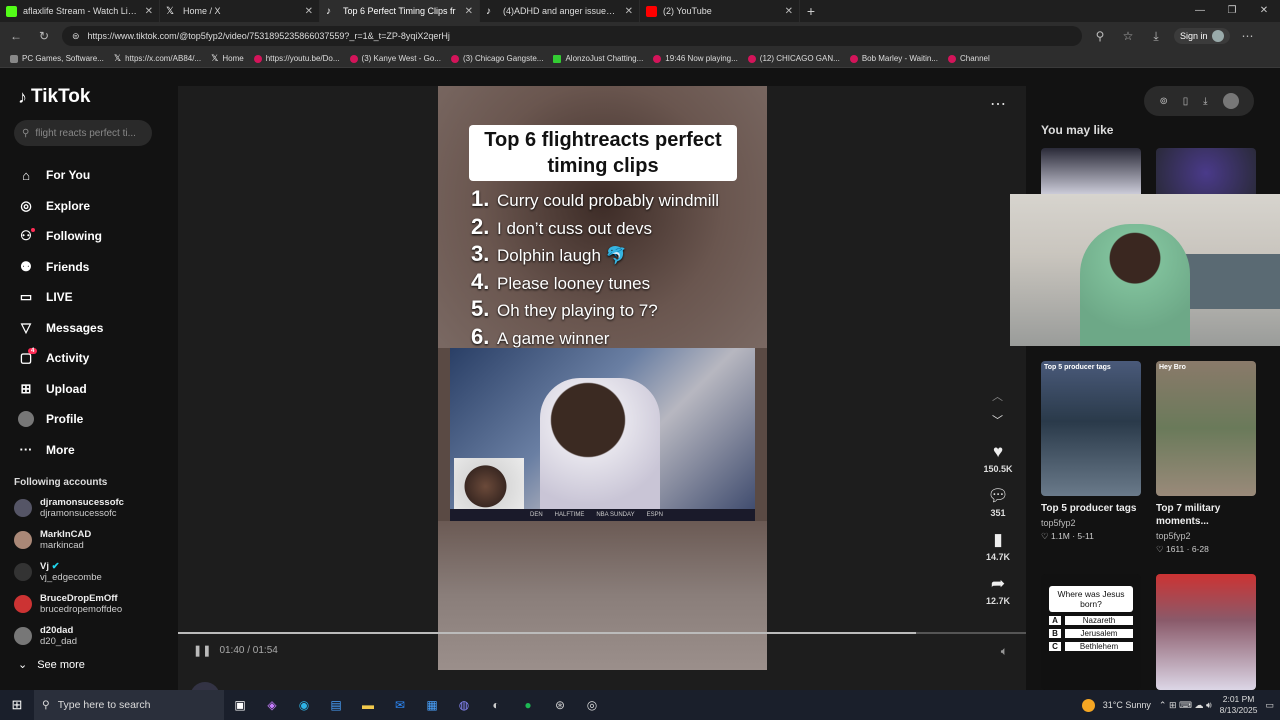  I want to click on clock: 2:01 PM 8/13/2025, so click(1239, 705).